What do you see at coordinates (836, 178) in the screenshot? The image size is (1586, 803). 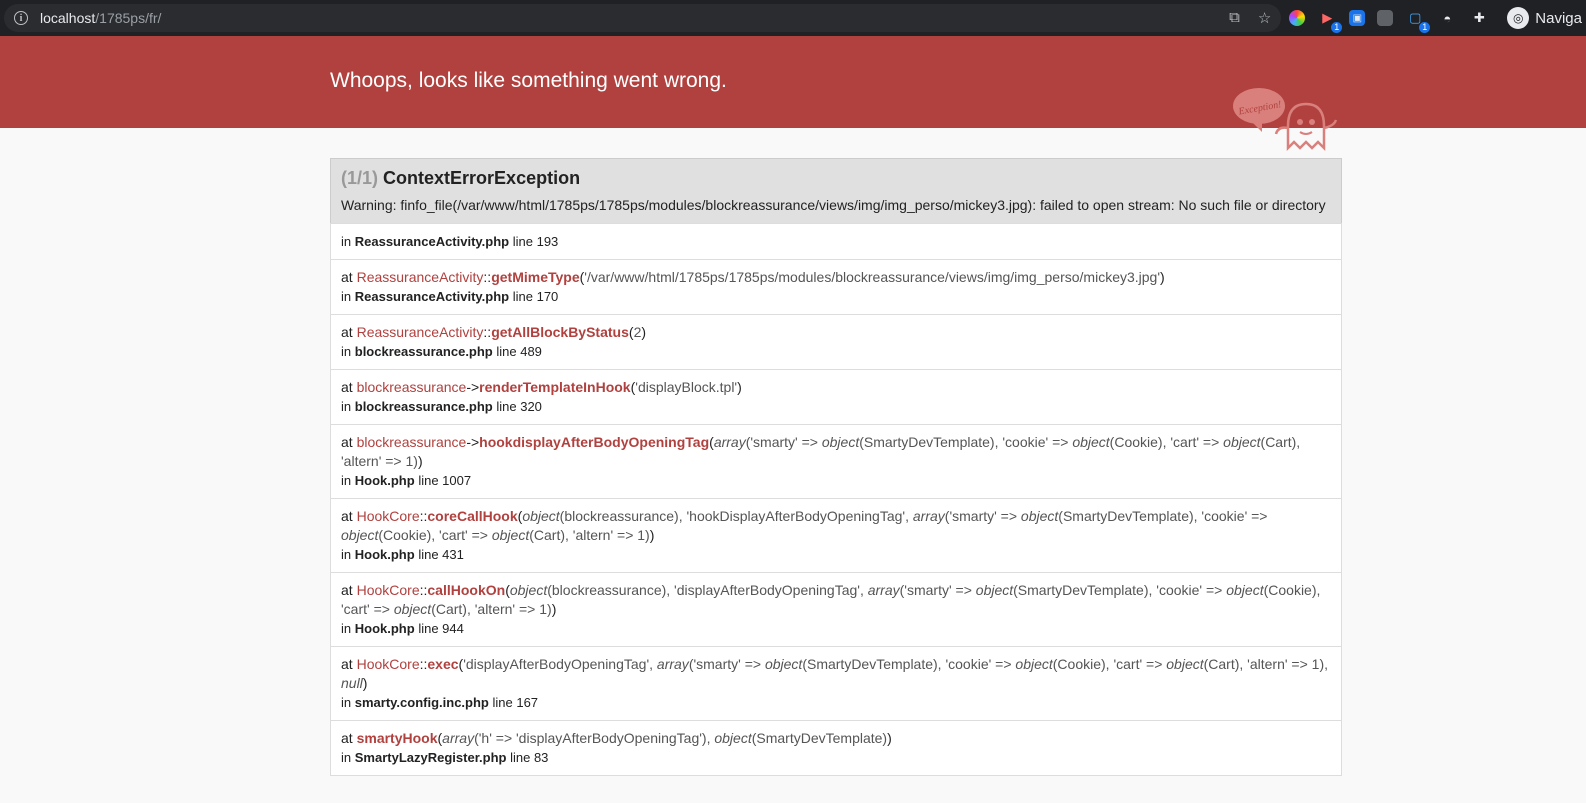 I see `exception-title: (1/1) ContextErrorException` at bounding box center [836, 178].